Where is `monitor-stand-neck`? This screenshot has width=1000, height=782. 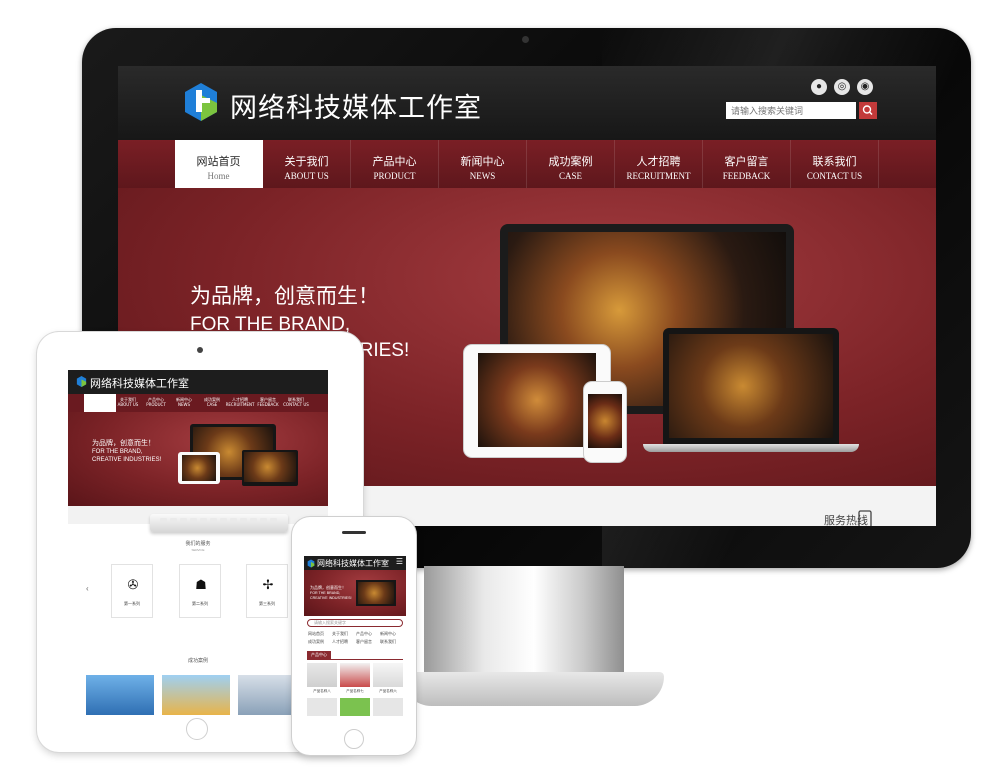 monitor-stand-neck is located at coordinates (524, 626).